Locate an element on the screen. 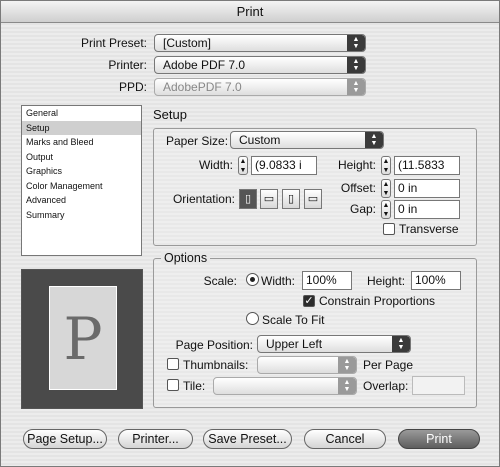  offset-label: Offset: is located at coordinates (358, 188).